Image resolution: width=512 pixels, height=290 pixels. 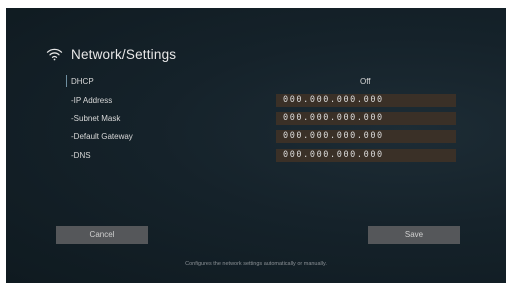 I want to click on ip-address-label: -IP Address, so click(x=92, y=100).